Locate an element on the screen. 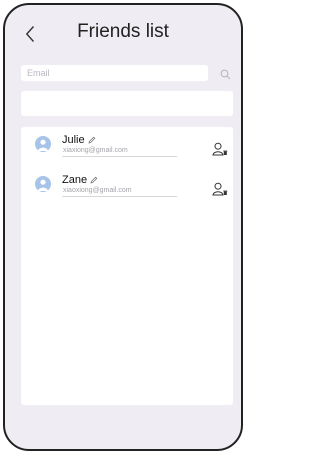 This screenshot has height=455, width=320. friend-email: xiaxiong@gmail.com is located at coordinates (95, 150).